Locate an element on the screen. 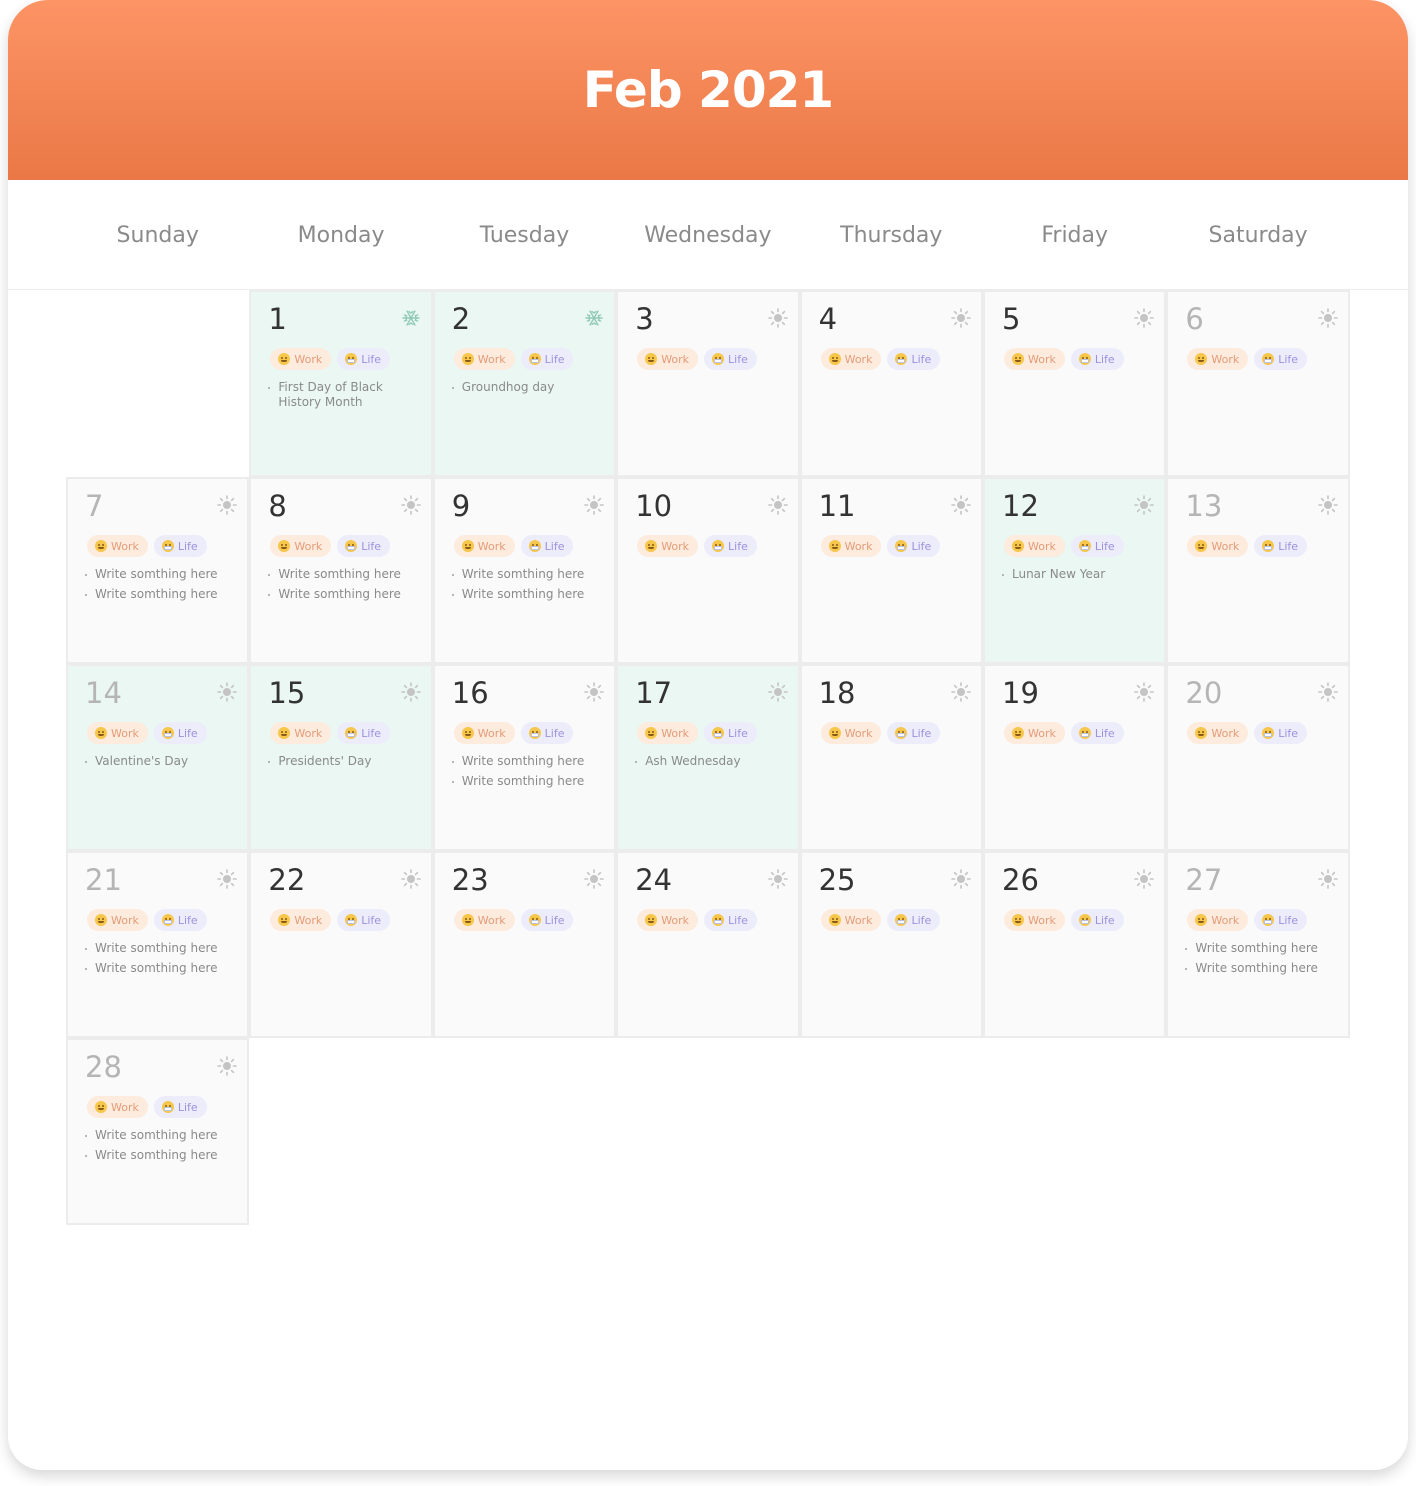 This screenshot has width=1416, height=1486. day-cell-17: 17 Work Life Ash Wednesday is located at coordinates (708, 757).